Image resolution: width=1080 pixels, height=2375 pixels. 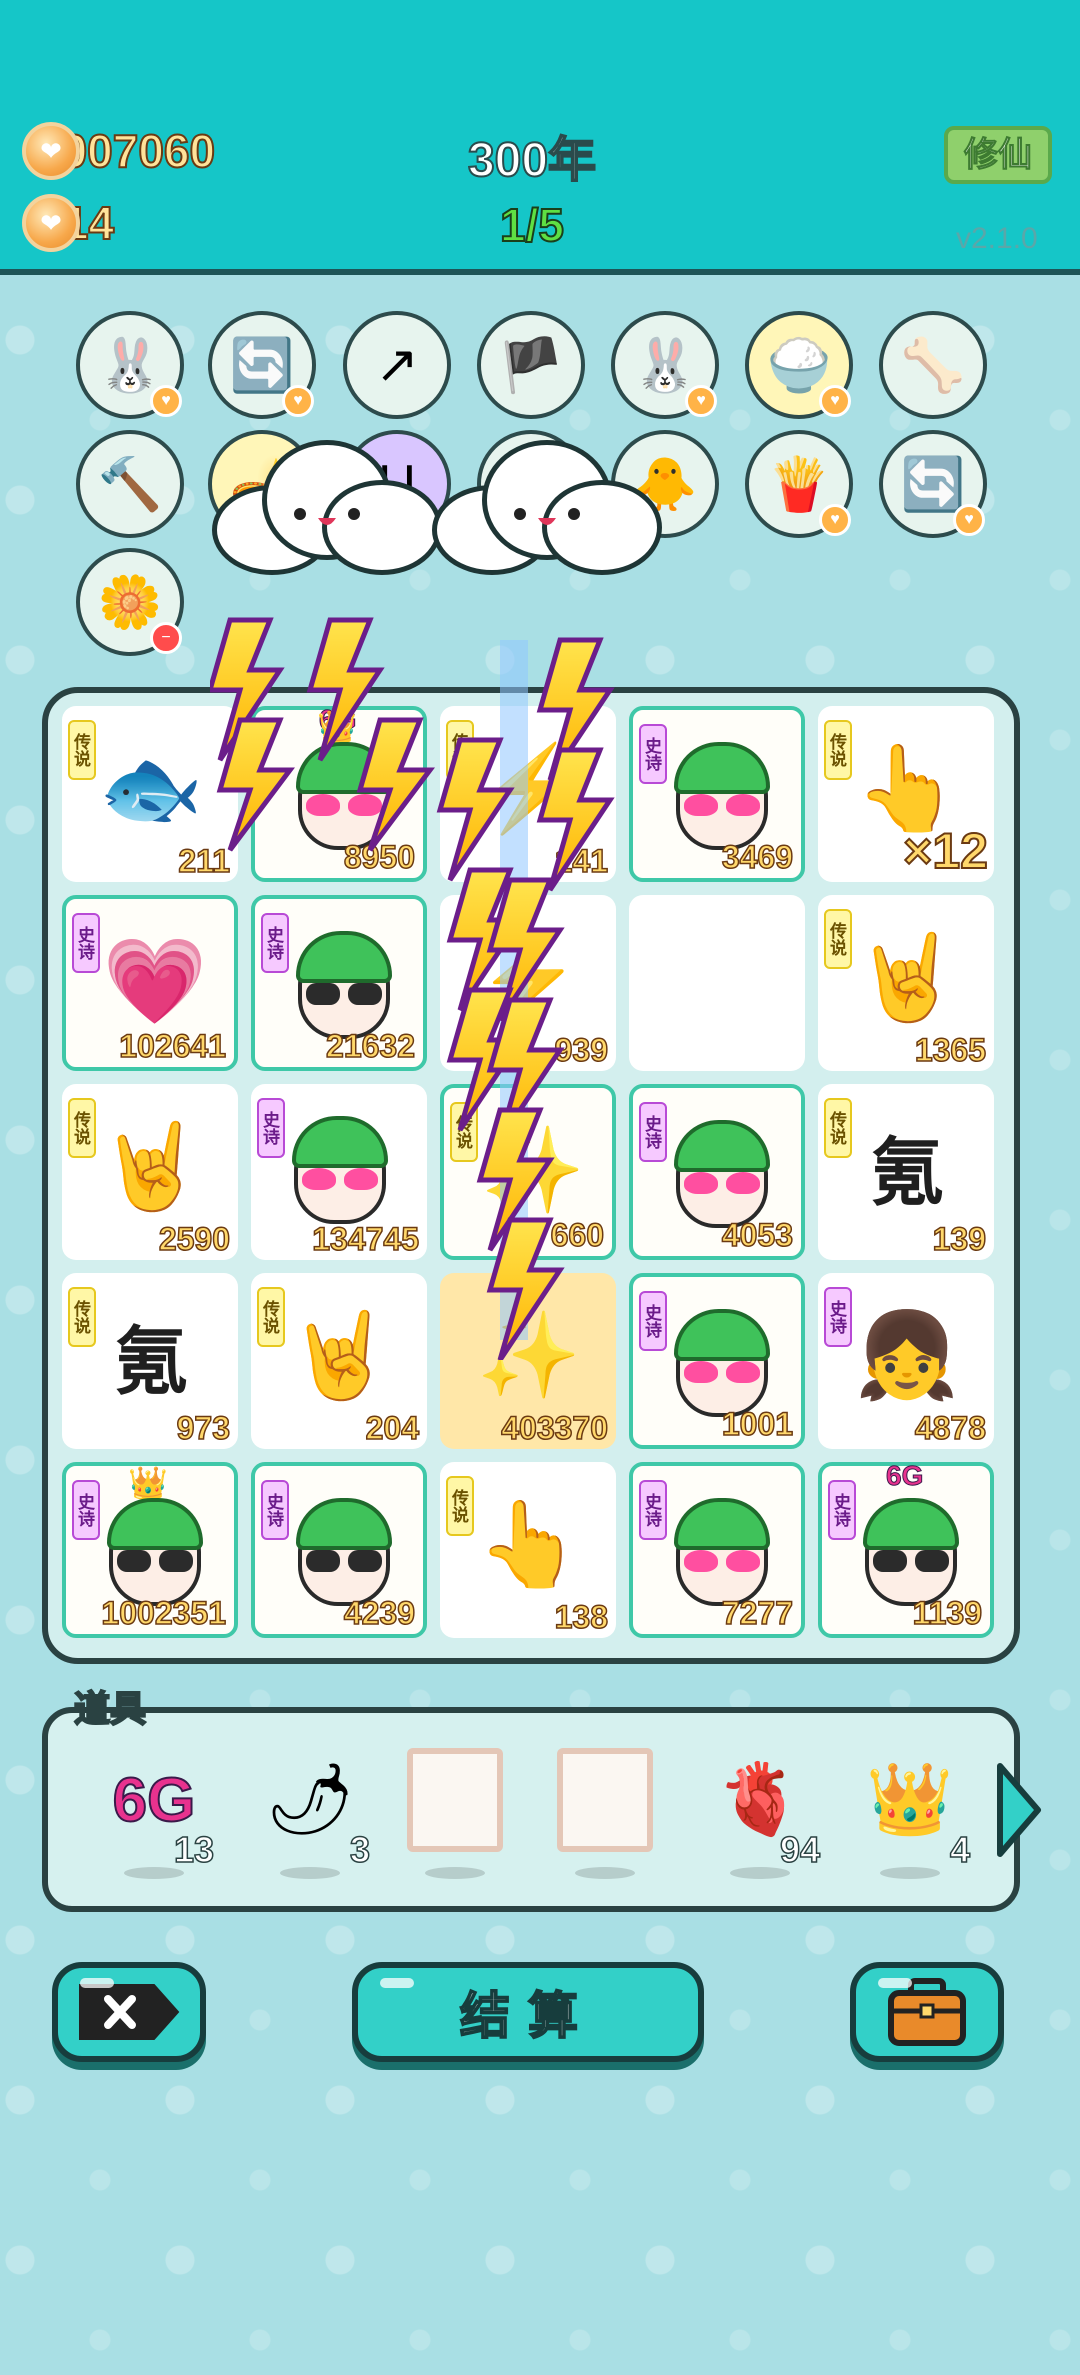 I want to click on pointing-hand-icon: 👆, so click(x=529, y=1543).